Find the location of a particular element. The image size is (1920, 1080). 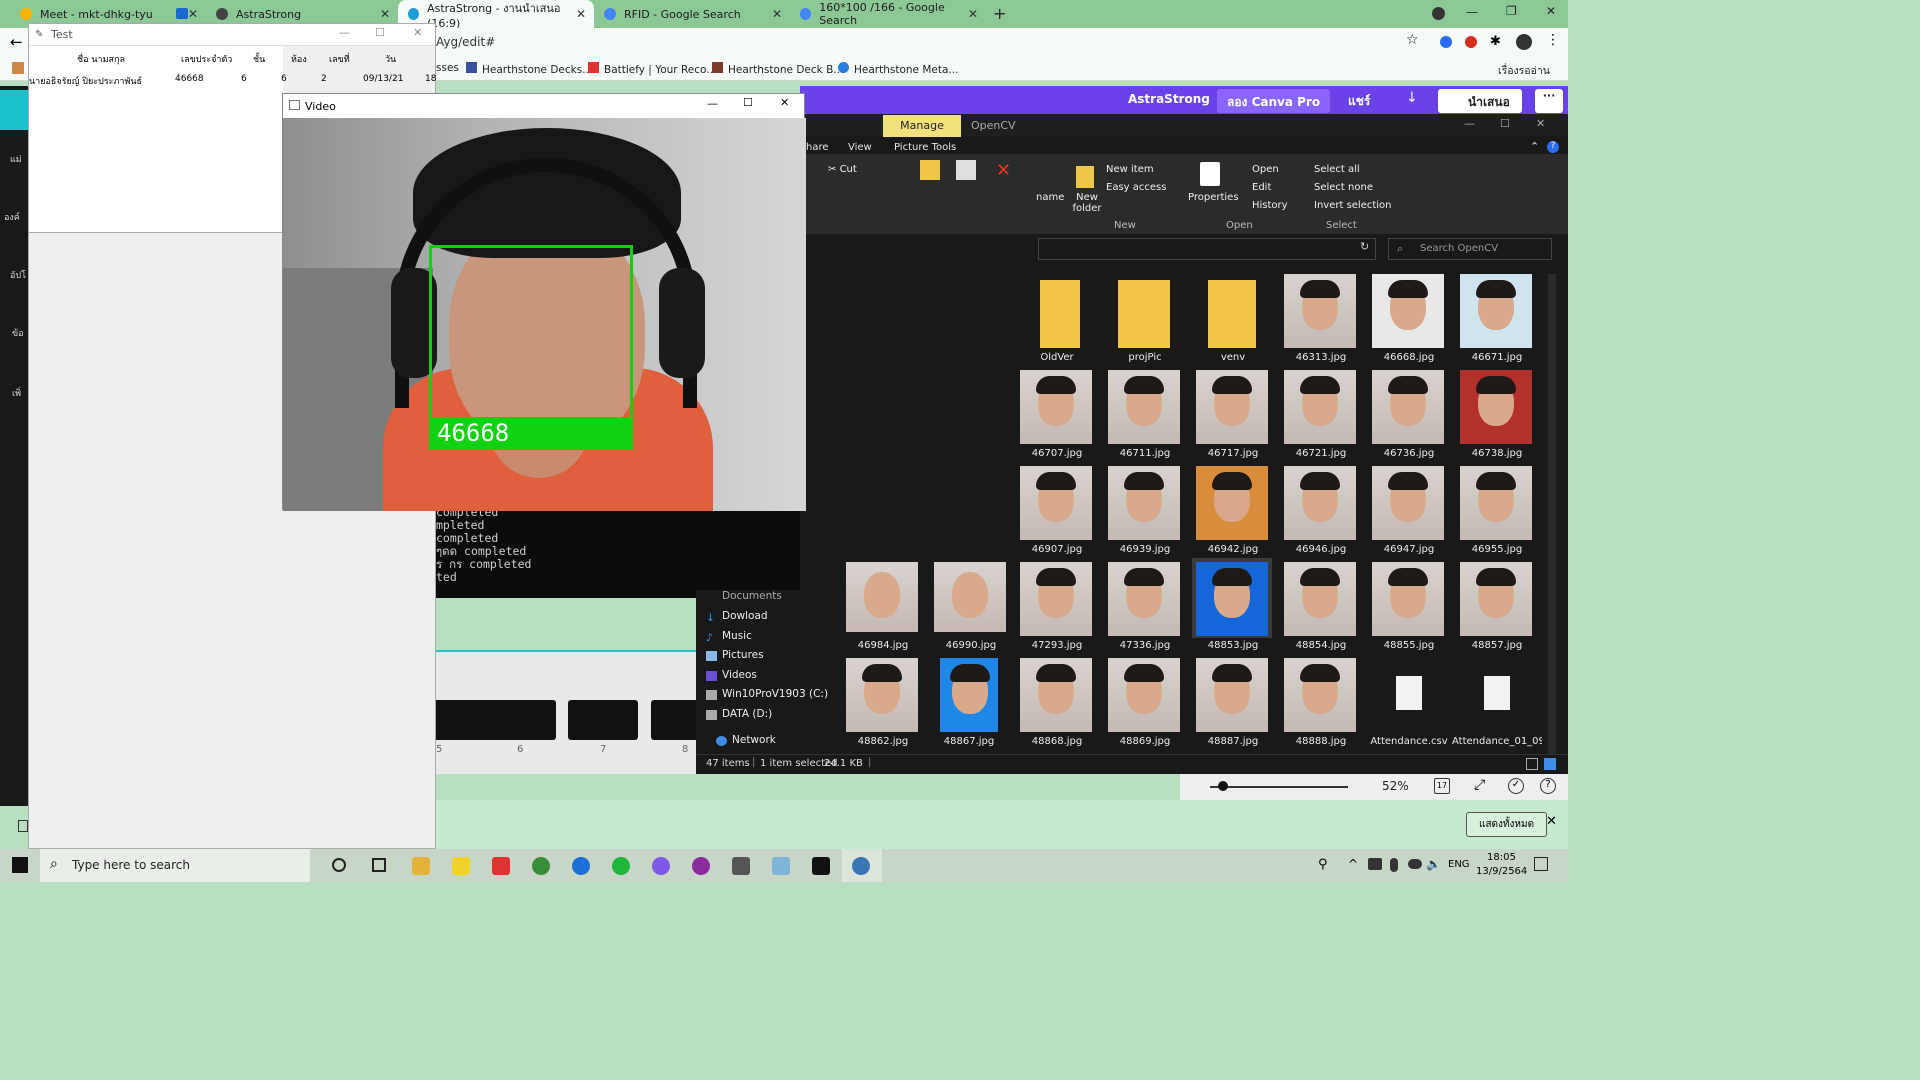

search-box: ⌕ Search OpenCV is located at coordinates (1470, 249).